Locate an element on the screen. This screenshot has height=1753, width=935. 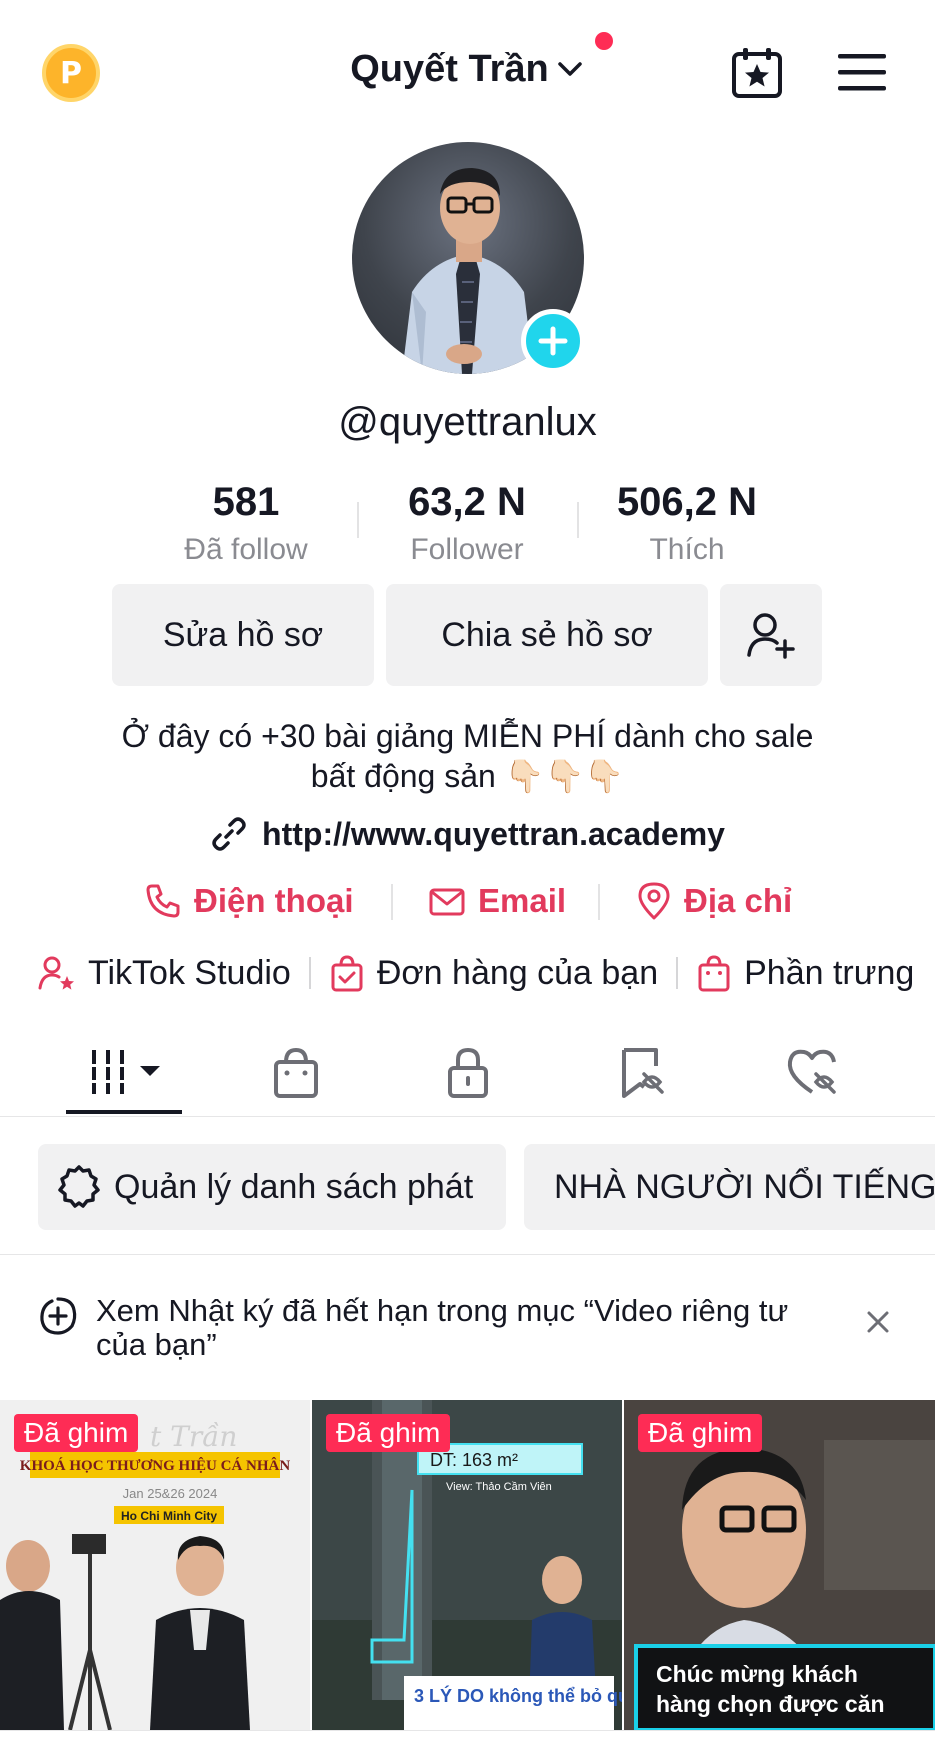
shopping-bag-check-icon is located at coordinates (347, 973).